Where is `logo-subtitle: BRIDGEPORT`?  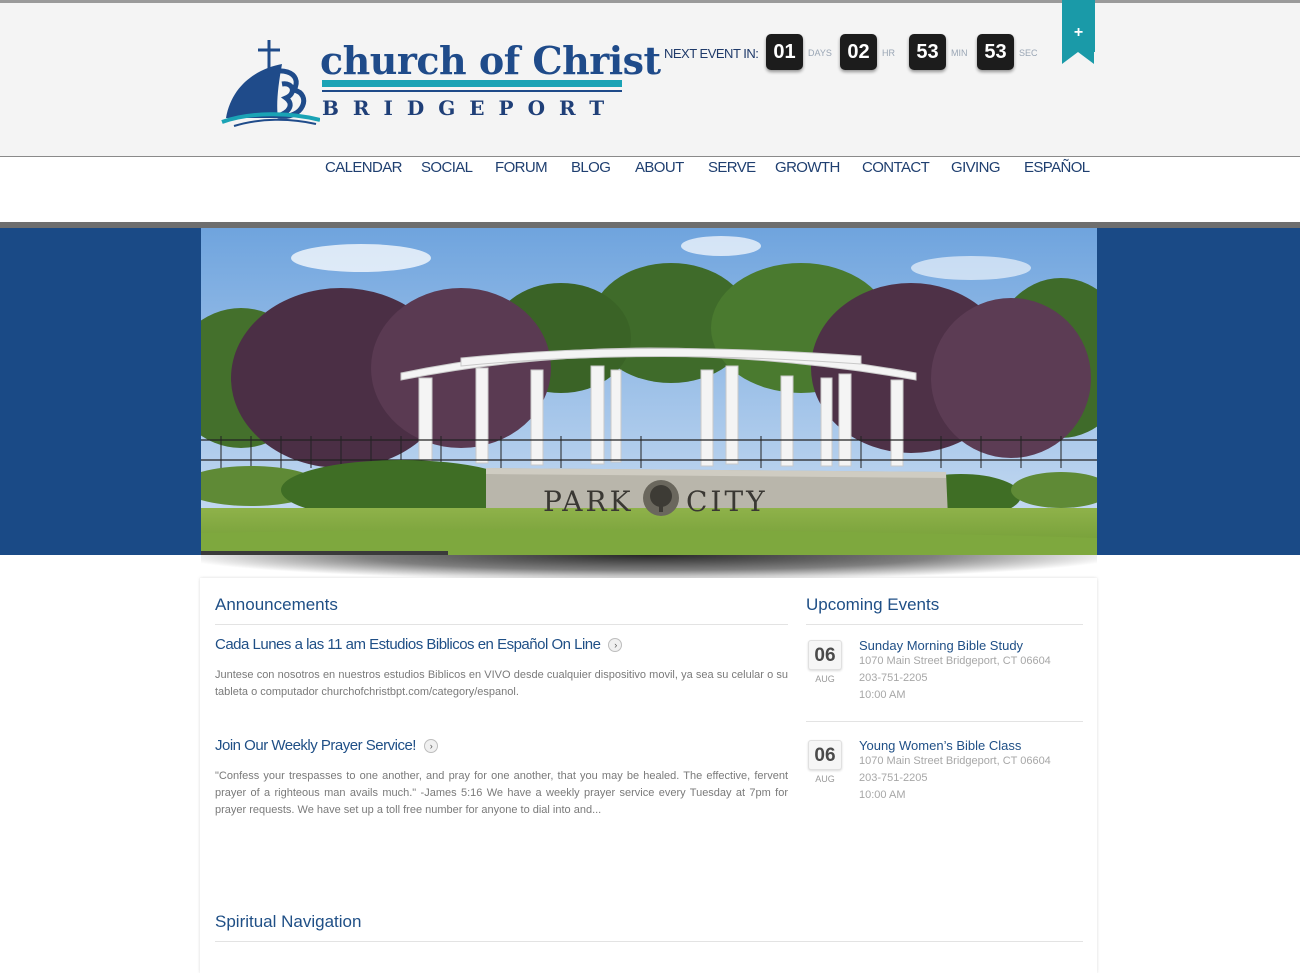
logo-subtitle: BRIDGEPORT is located at coordinates (470, 108).